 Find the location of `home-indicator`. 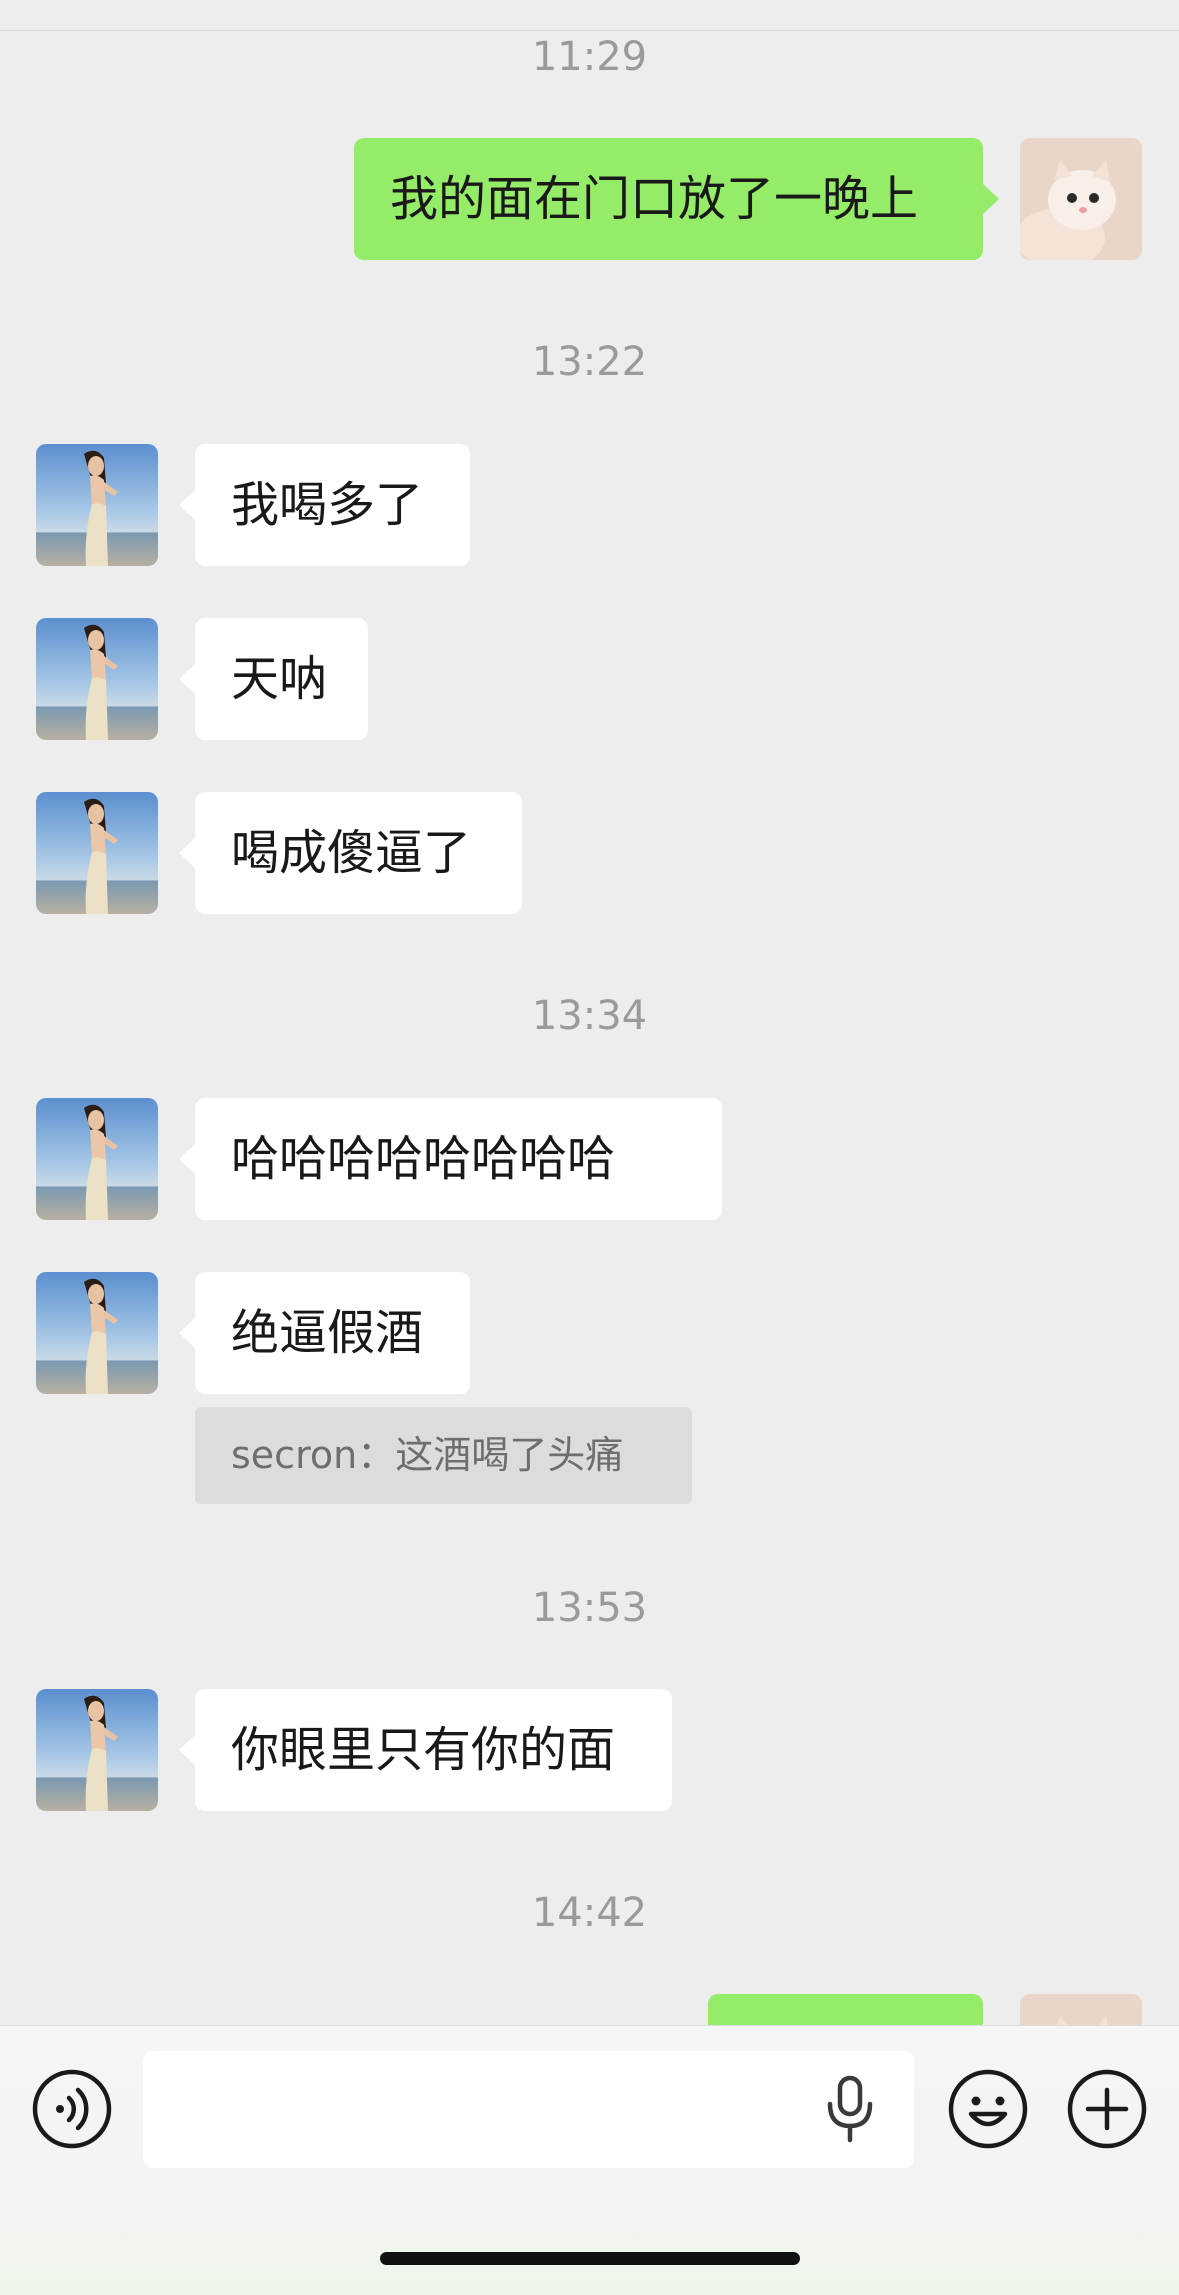

home-indicator is located at coordinates (590, 2258).